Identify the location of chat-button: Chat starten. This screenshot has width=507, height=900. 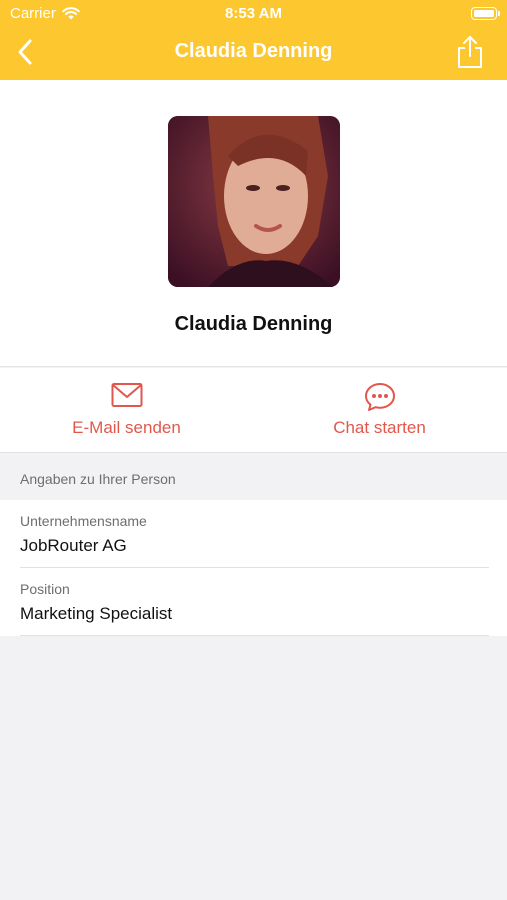
(379, 410).